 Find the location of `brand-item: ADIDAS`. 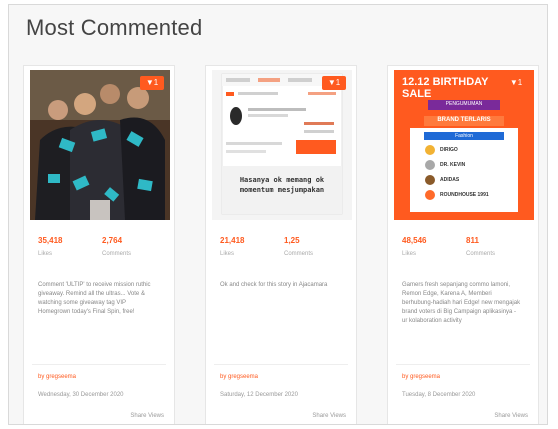

brand-item: ADIDAS is located at coordinates (450, 180).